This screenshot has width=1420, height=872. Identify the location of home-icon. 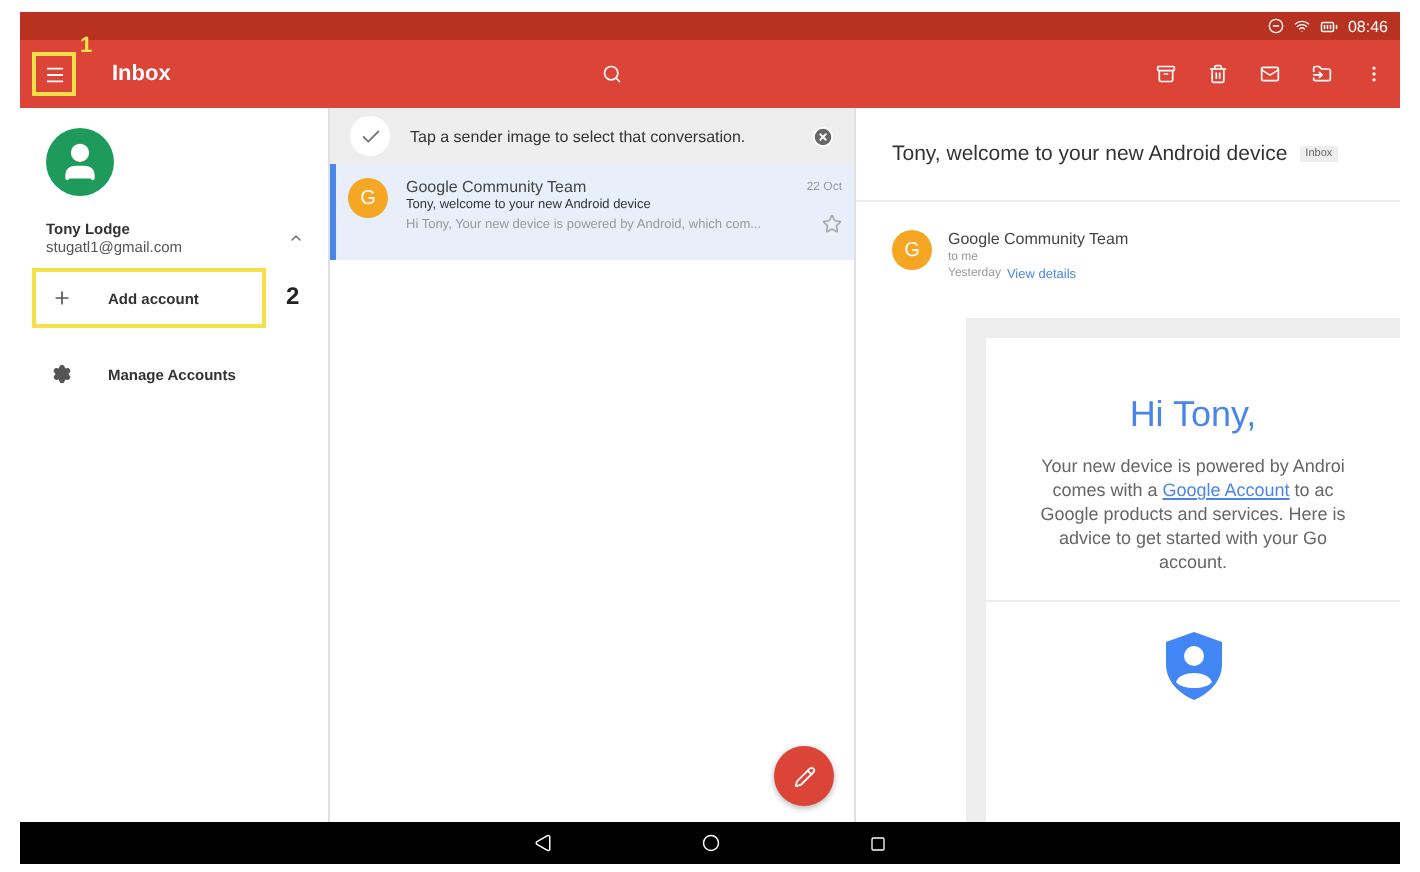
(711, 843).